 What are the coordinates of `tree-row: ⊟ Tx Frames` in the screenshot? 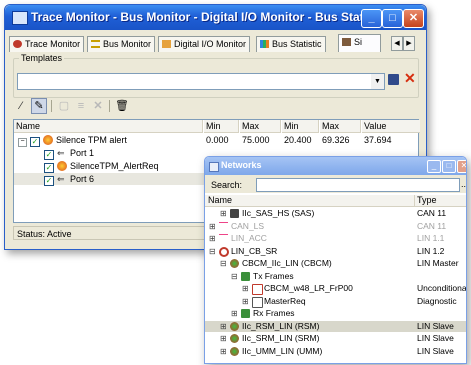 It's located at (335, 276).